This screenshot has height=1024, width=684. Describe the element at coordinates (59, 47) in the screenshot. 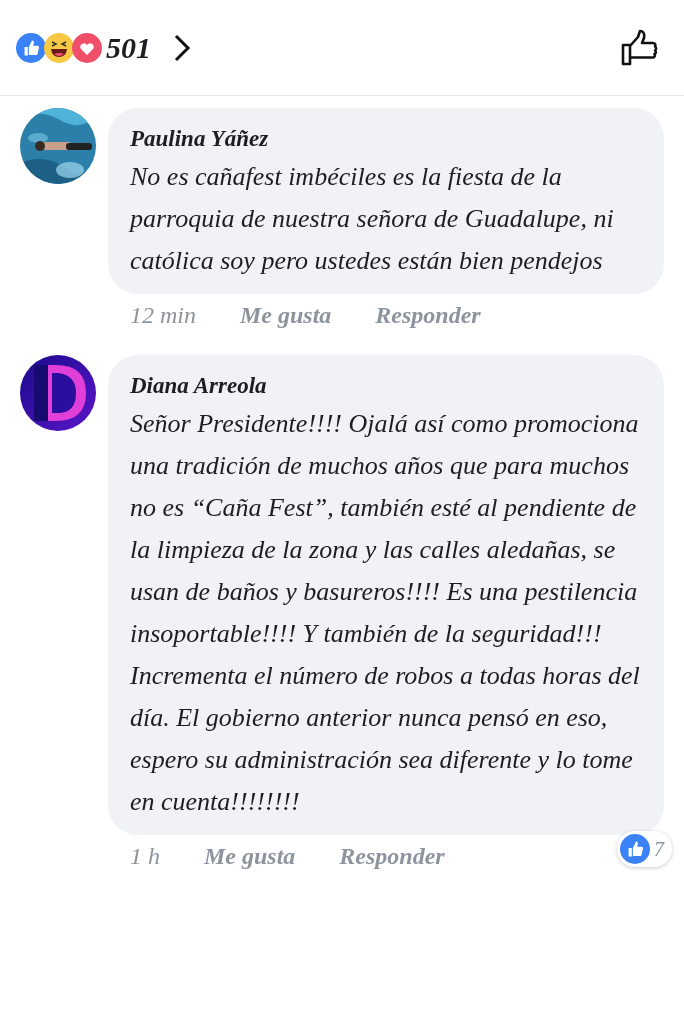

I see `laughing-reaction-icon` at that location.